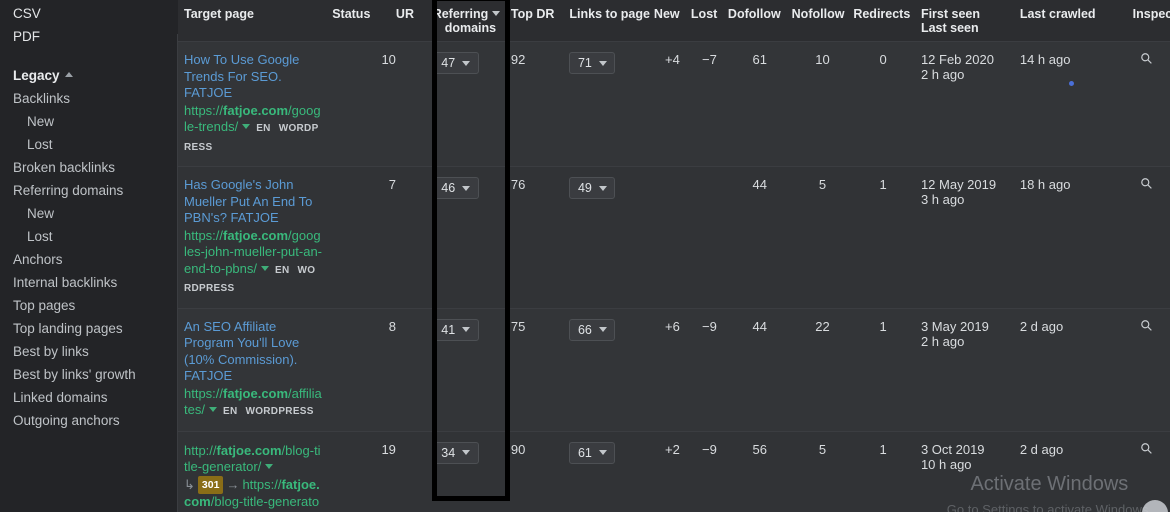  I want to click on cell-dofollow: 56, so click(759, 471).